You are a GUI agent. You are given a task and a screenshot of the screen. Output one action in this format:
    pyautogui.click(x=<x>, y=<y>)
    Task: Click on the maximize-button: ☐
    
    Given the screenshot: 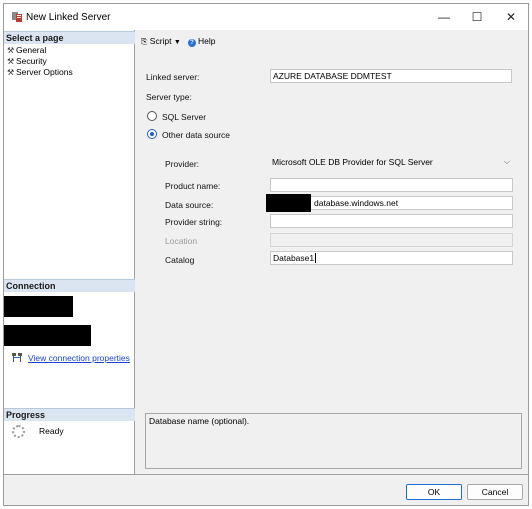 What is the action you would take?
    pyautogui.click(x=477, y=17)
    